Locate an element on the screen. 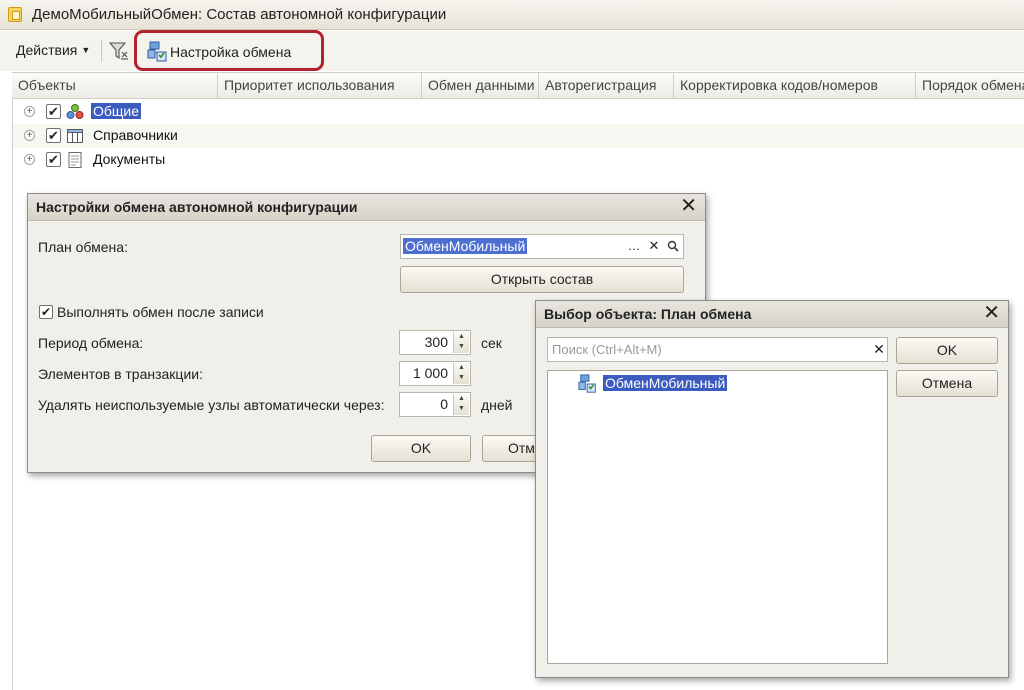  search-placeholder: Поиск (Ctrl+Alt+M) is located at coordinates (607, 349).